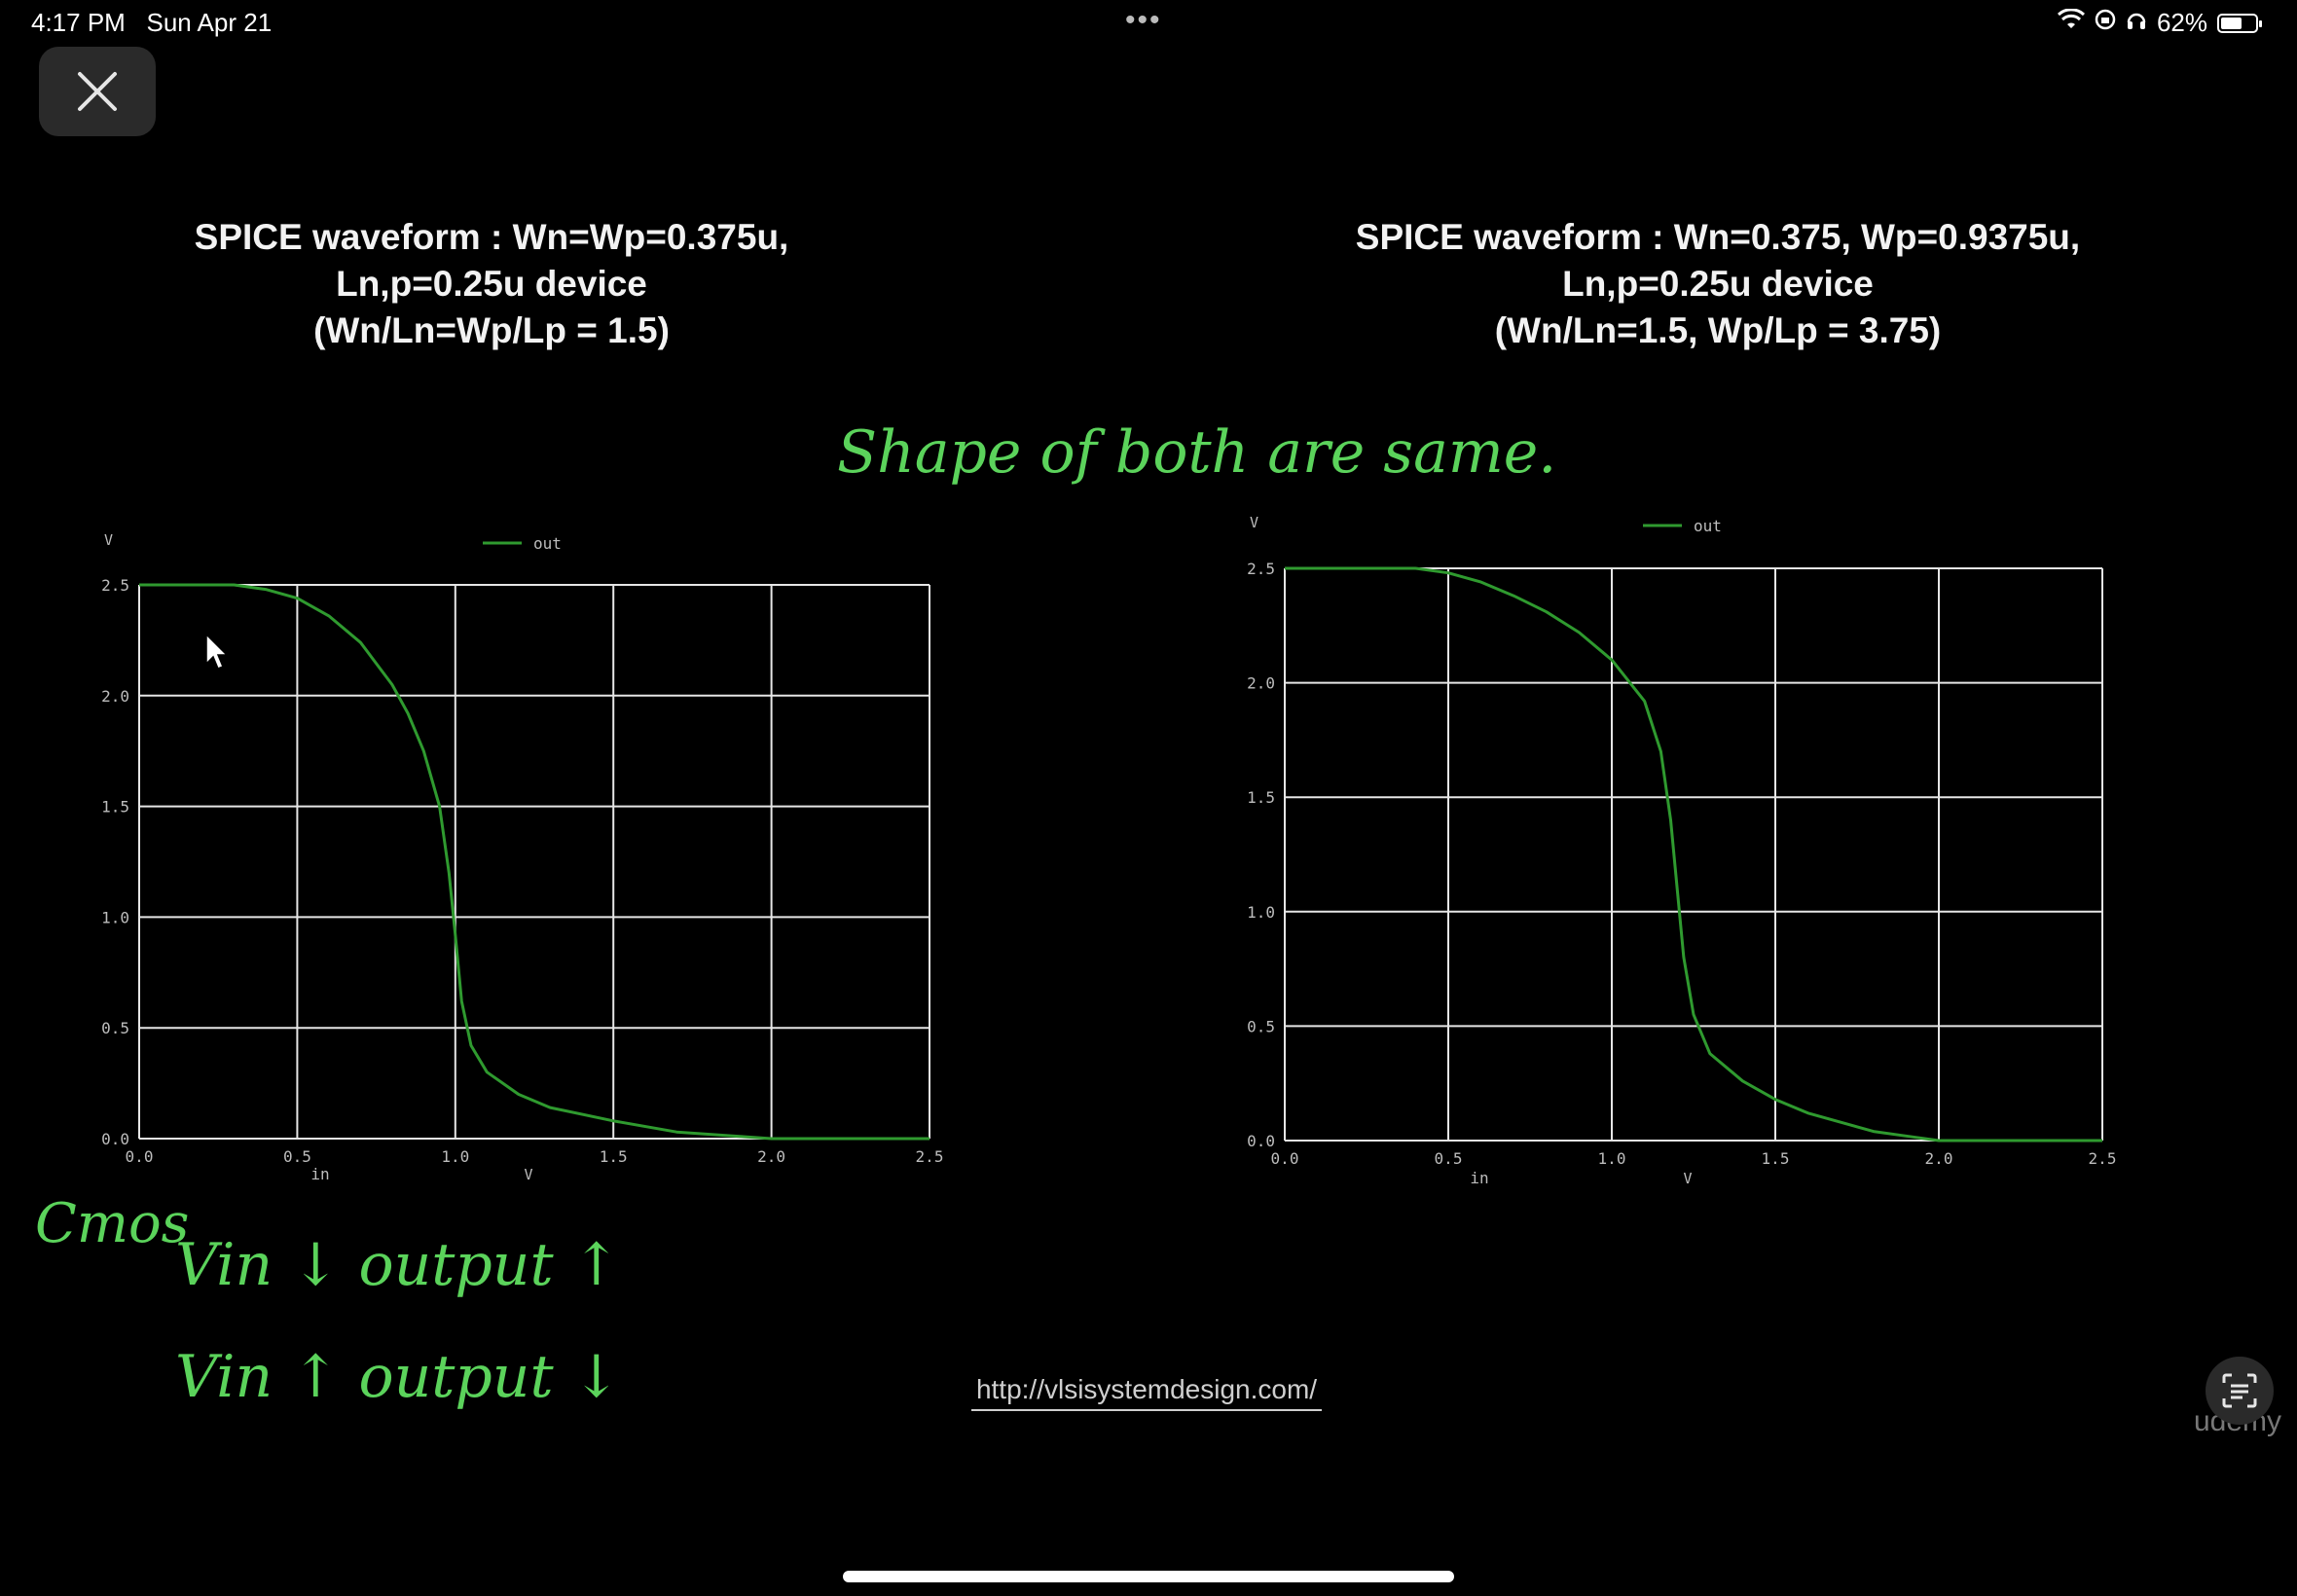 This screenshot has height=1596, width=2297. What do you see at coordinates (108, 540) in the screenshot?
I see `left-y-axis-label: V` at bounding box center [108, 540].